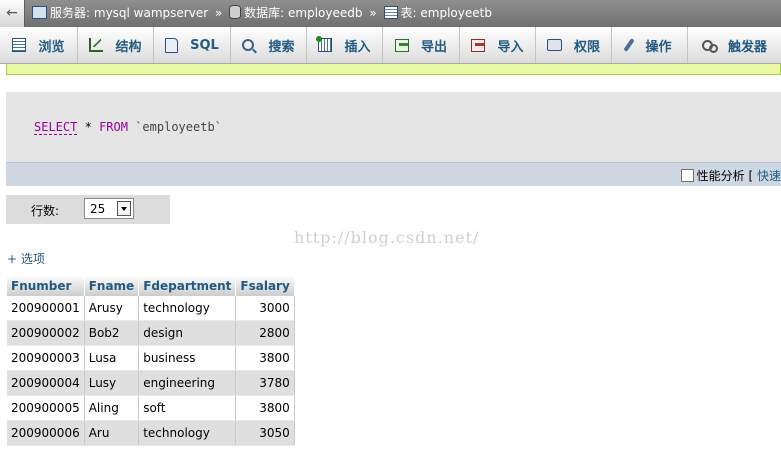 The width and height of the screenshot is (781, 450). What do you see at coordinates (26, 258) in the screenshot?
I see `options-link: + 选项` at bounding box center [26, 258].